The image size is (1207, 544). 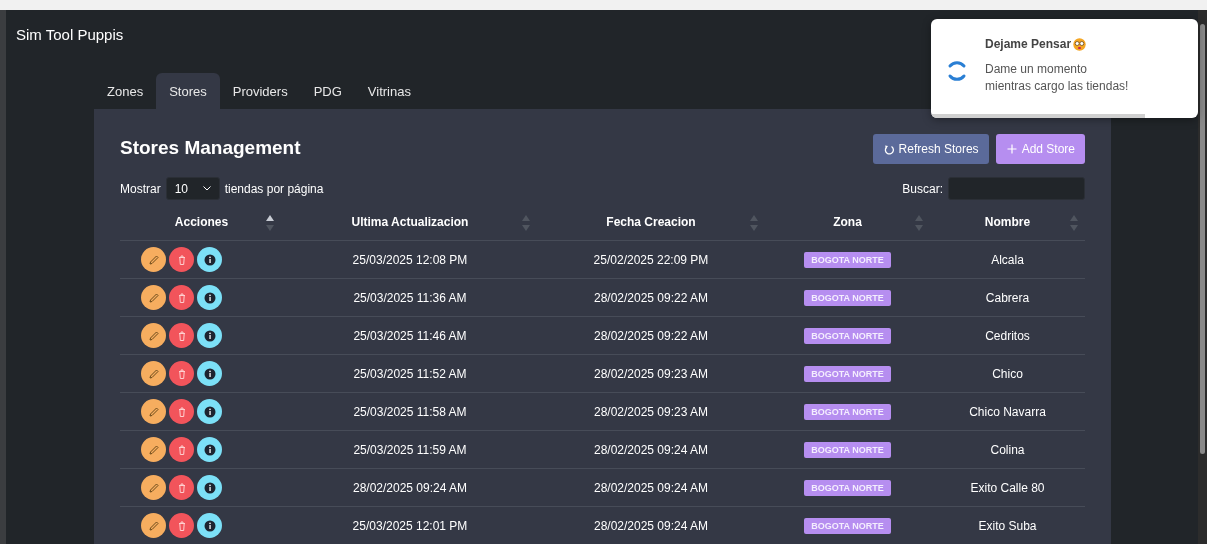 What do you see at coordinates (140, 188) in the screenshot?
I see `show-label: Mostrar` at bounding box center [140, 188].